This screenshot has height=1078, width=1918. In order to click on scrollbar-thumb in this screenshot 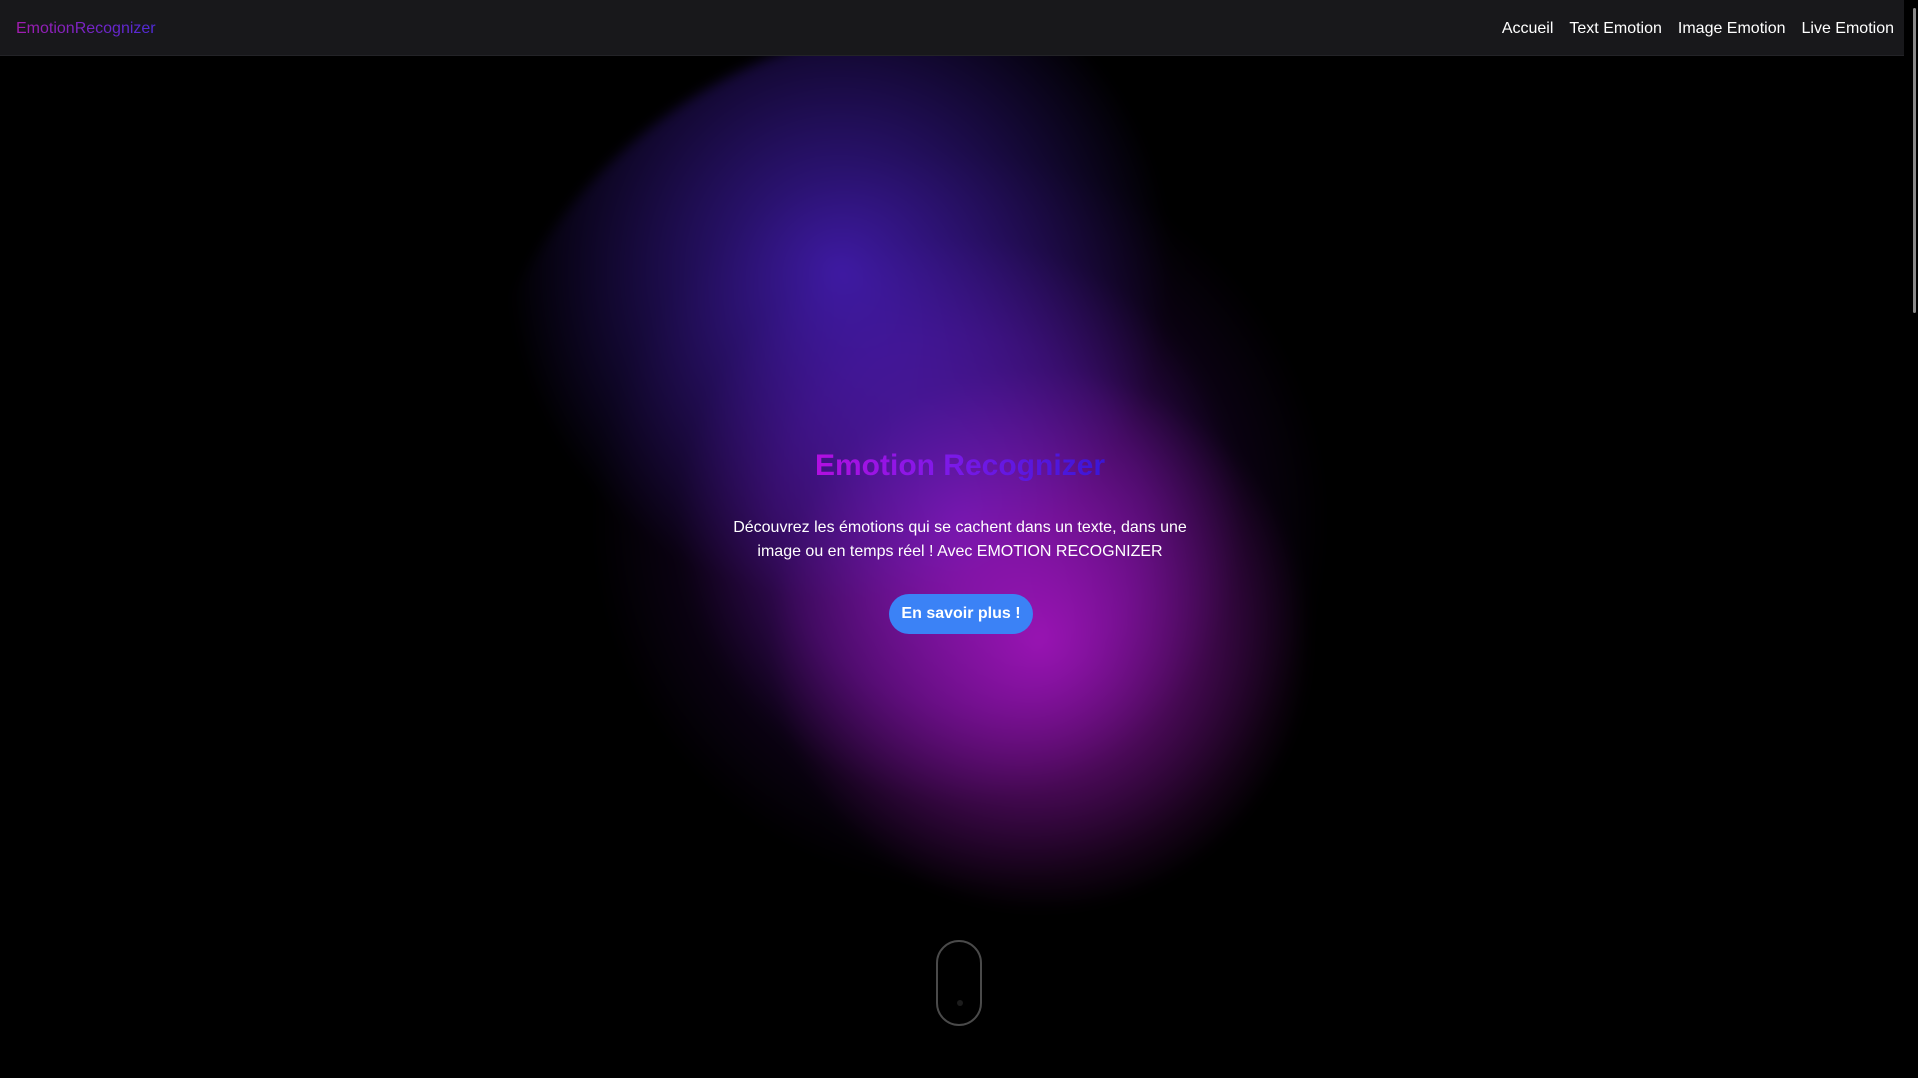, I will do `click(1914, 160)`.